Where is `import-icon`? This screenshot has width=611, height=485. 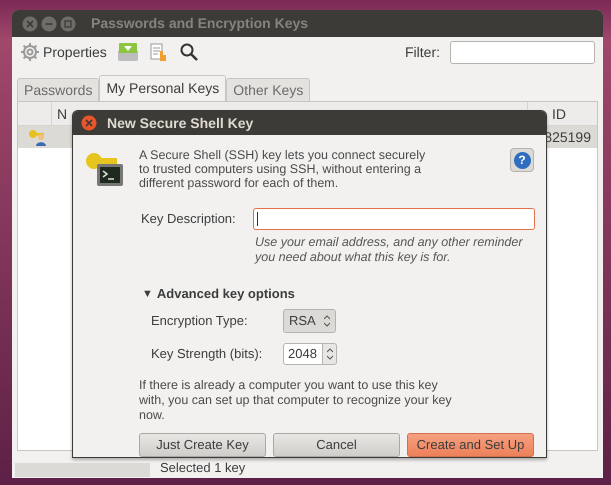
import-icon is located at coordinates (127, 52).